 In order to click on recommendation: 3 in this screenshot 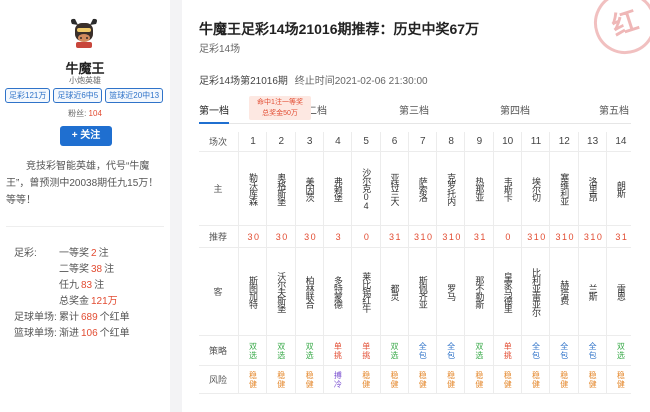, I will do `click(338, 236)`.